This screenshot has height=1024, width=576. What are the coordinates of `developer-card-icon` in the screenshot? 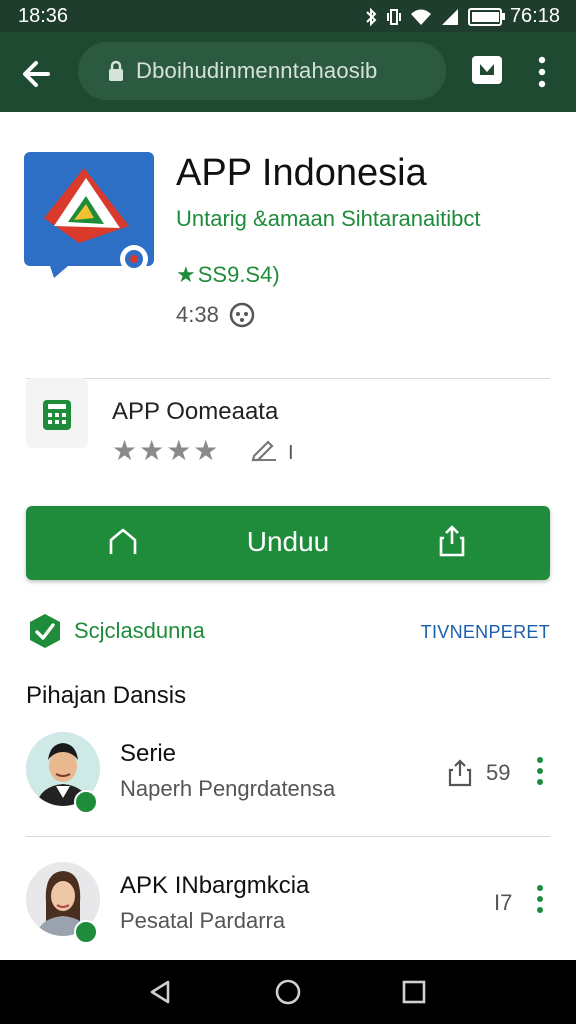 It's located at (57, 413).